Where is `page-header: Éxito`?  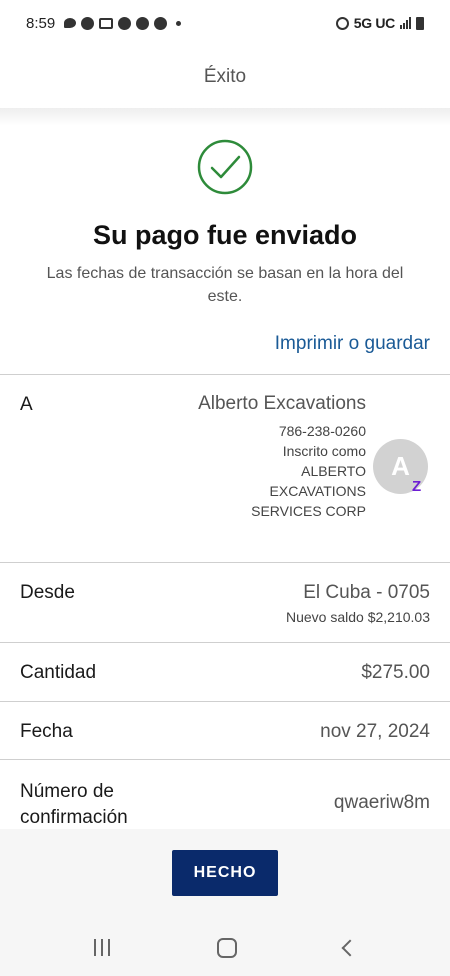 page-header: Éxito is located at coordinates (225, 77).